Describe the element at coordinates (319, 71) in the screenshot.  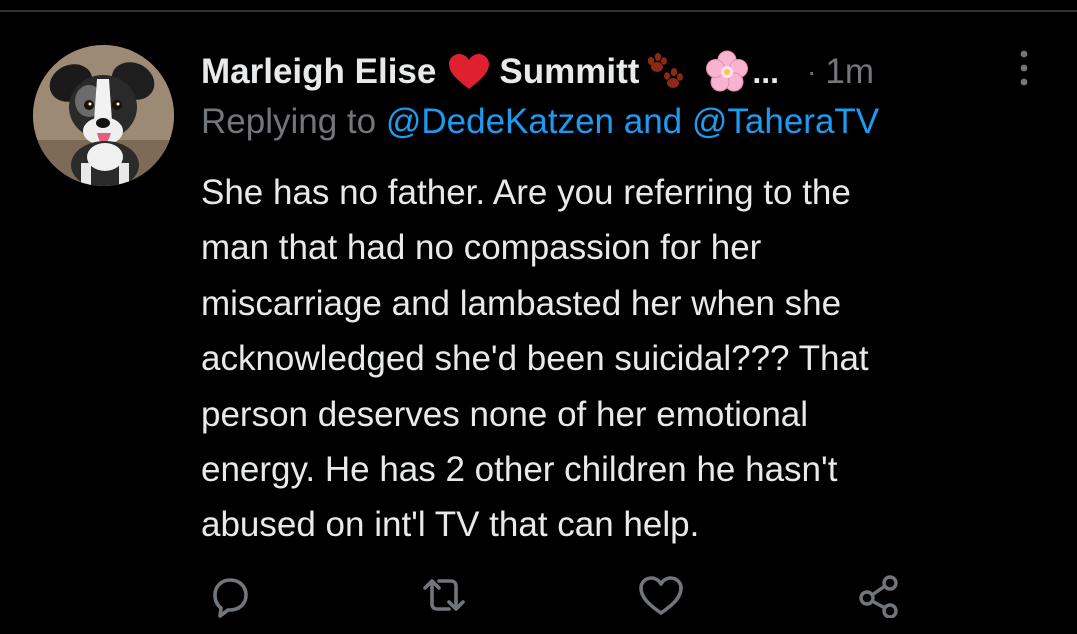
I see `author-name-first: Marleigh Elise` at that location.